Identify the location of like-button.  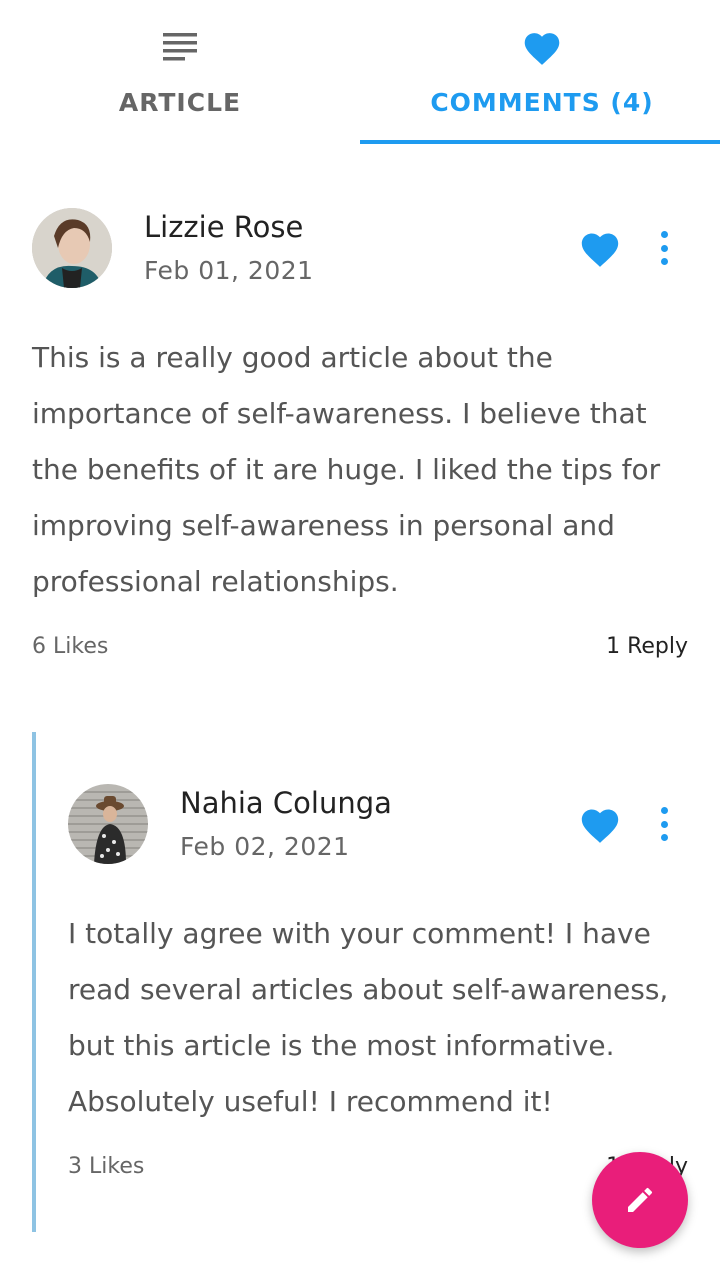
(600, 824).